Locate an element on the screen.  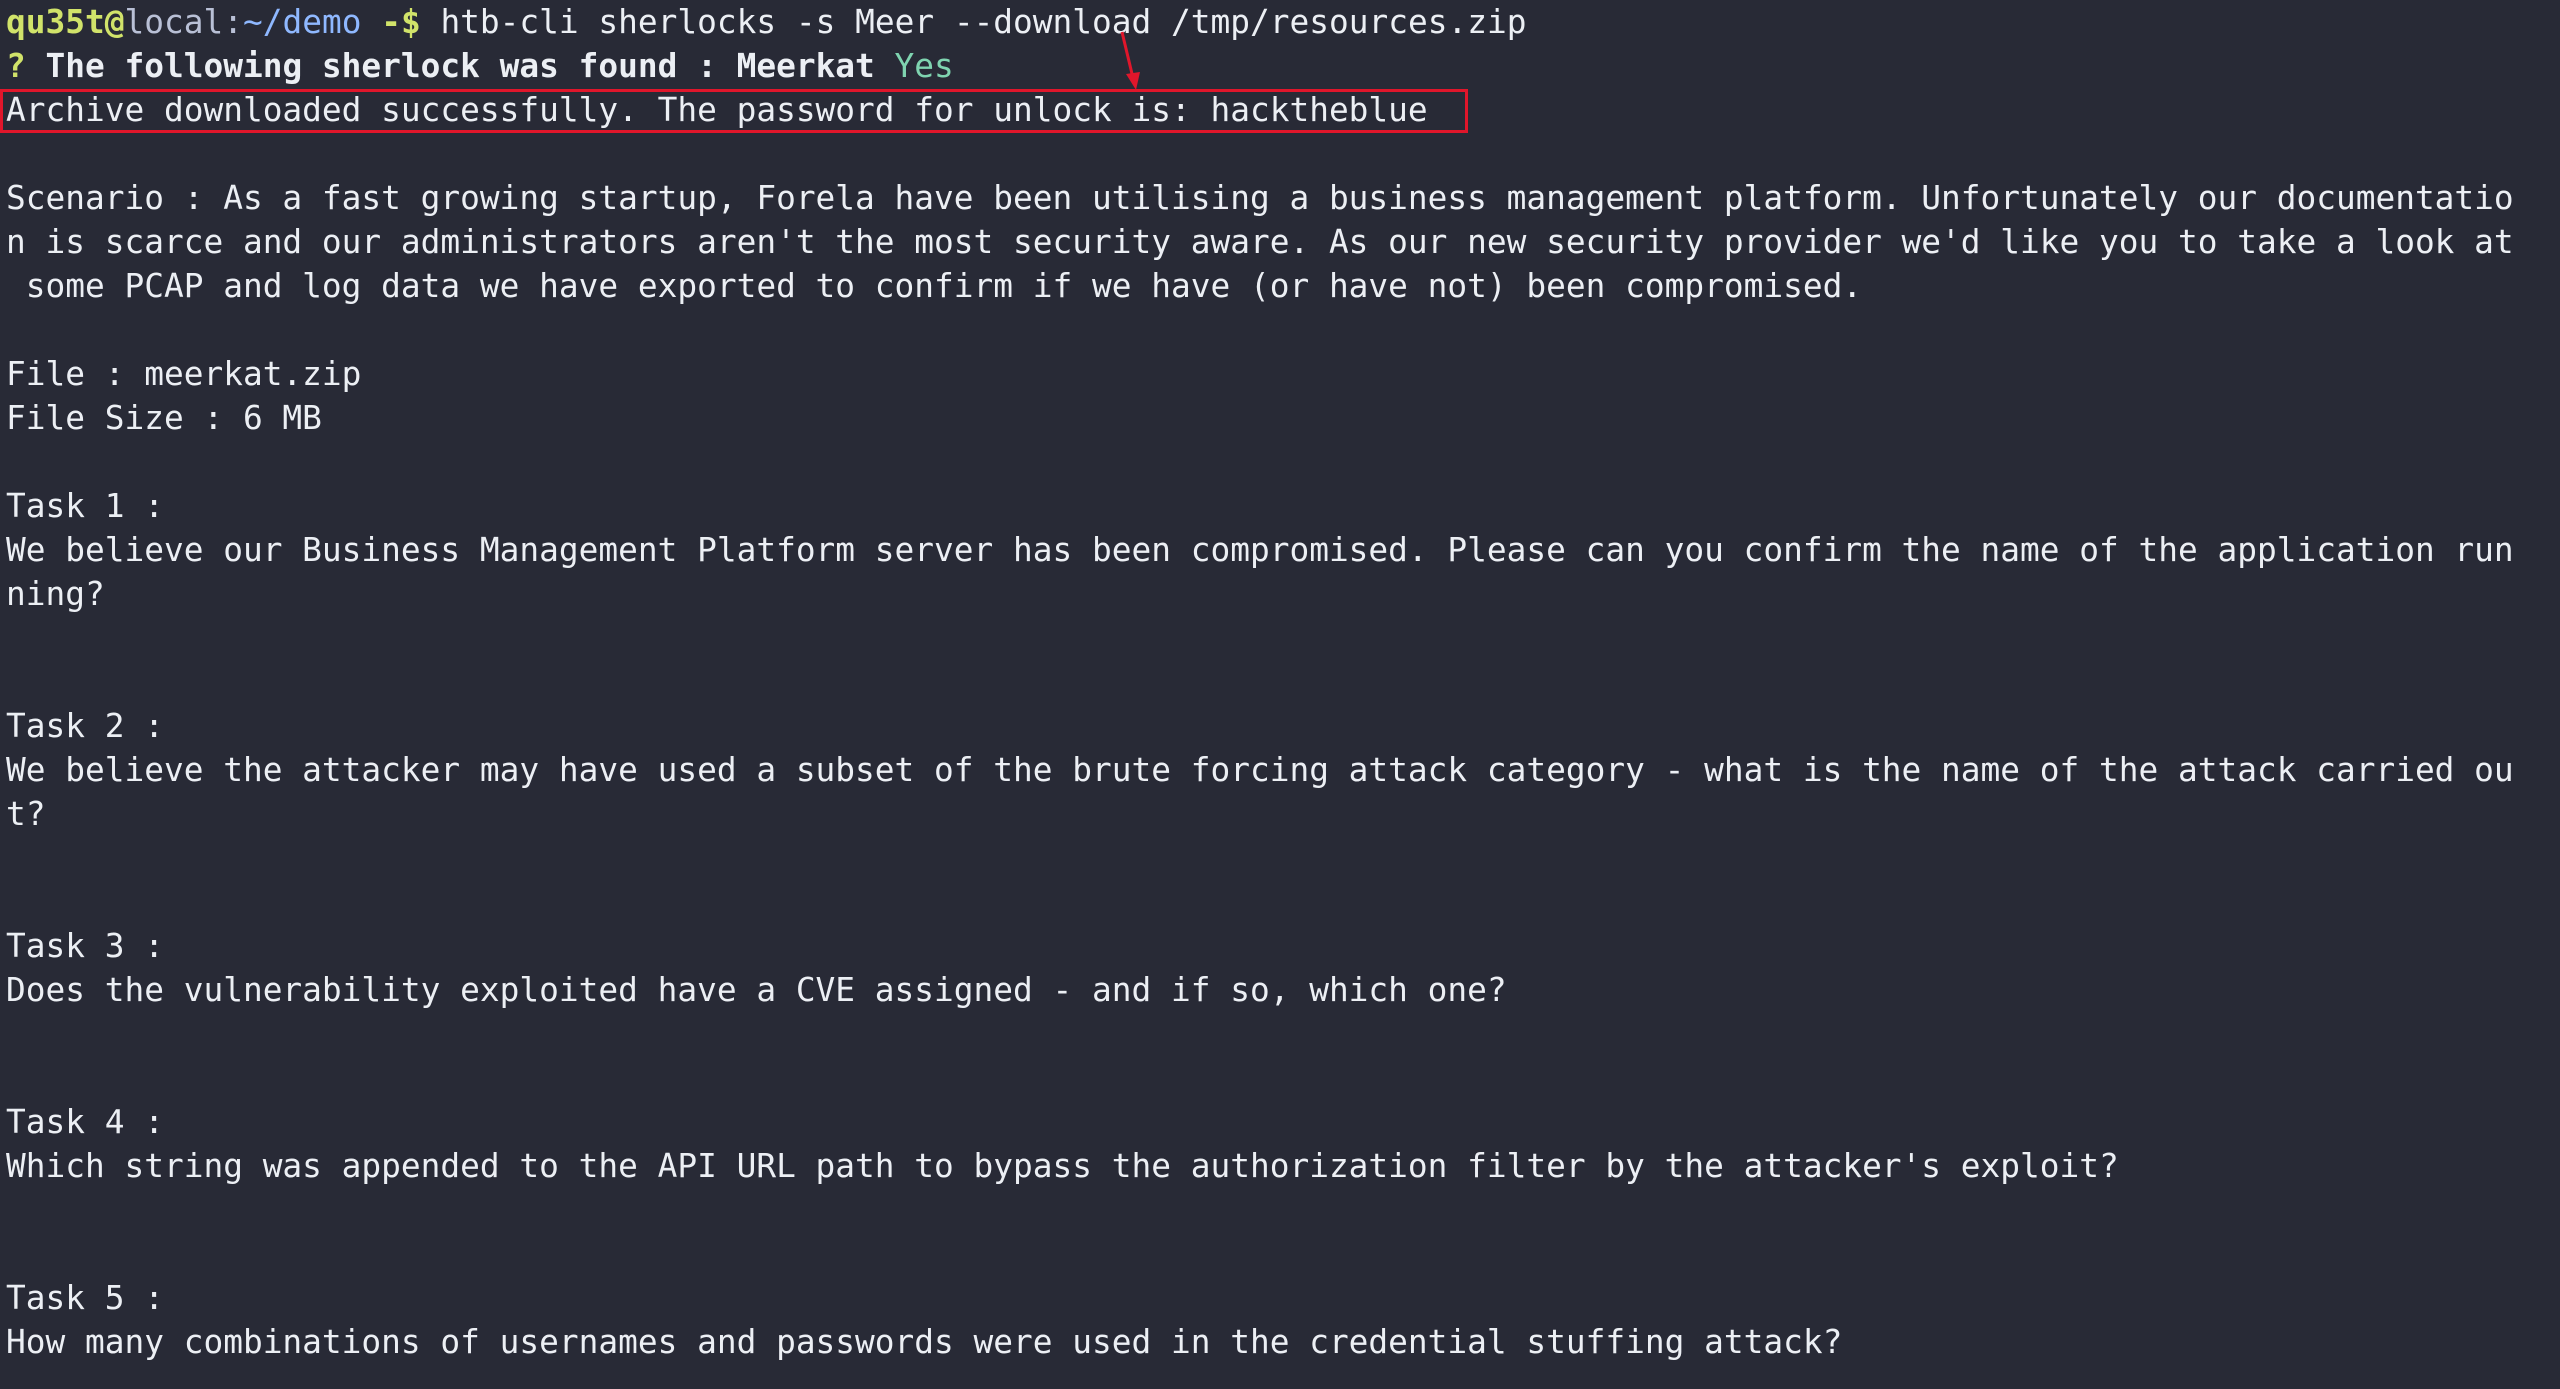
task-3-label: Task 3 : is located at coordinates (85, 946).